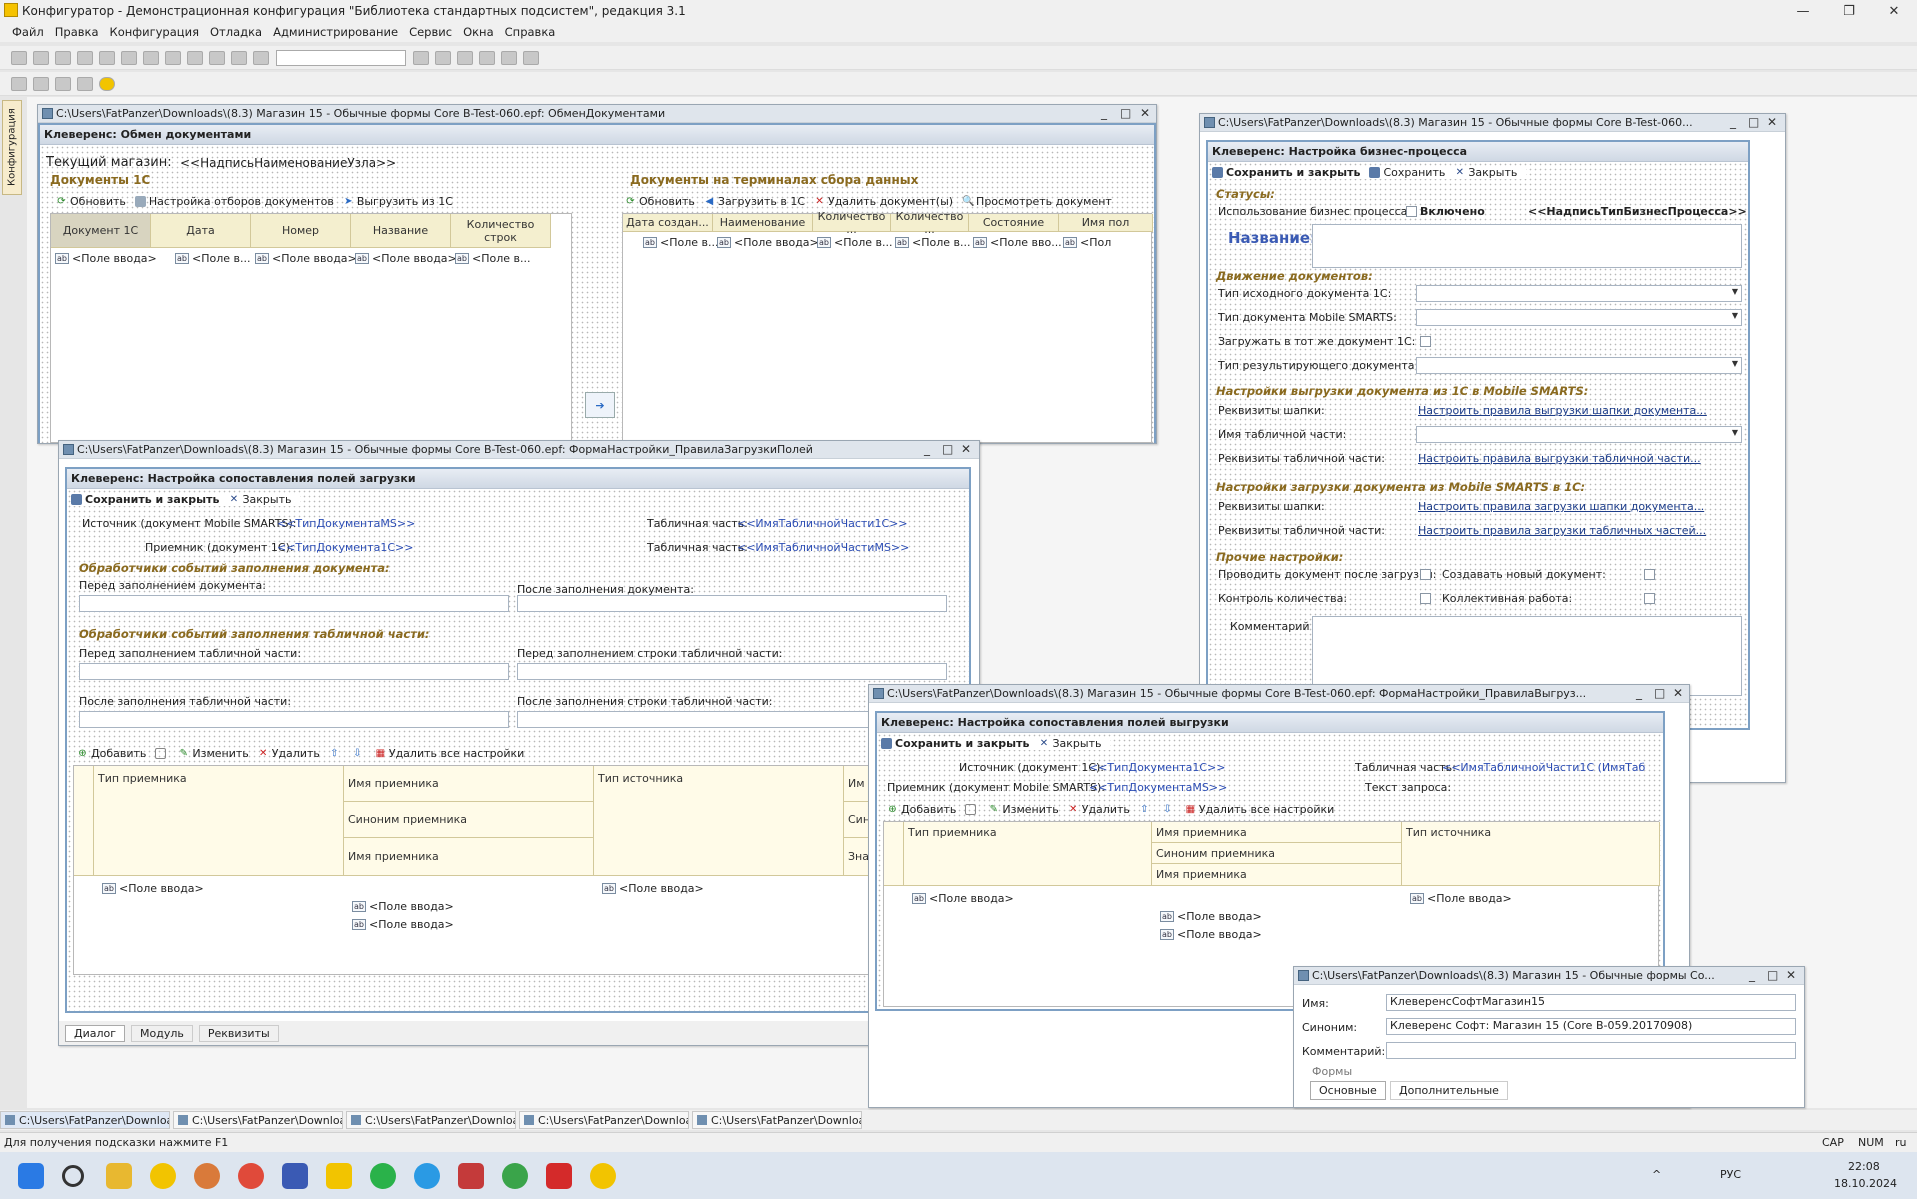 The width and height of the screenshot is (1917, 1199). What do you see at coordinates (63, 83) in the screenshot?
I see `db-icon` at bounding box center [63, 83].